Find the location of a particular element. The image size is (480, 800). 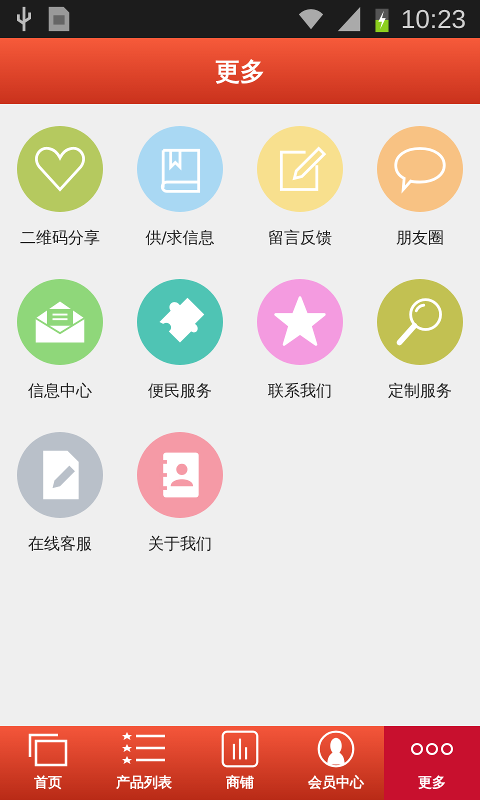

menu-tile-label: 朋友圈 is located at coordinates (420, 238).